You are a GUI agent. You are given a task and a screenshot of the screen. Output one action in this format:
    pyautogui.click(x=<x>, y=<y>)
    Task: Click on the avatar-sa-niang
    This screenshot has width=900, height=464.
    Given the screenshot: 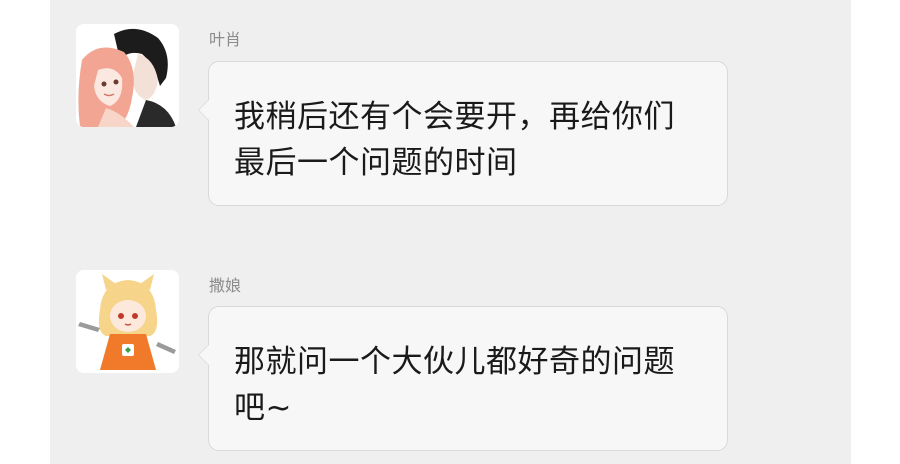 What is the action you would take?
    pyautogui.click(x=127, y=321)
    